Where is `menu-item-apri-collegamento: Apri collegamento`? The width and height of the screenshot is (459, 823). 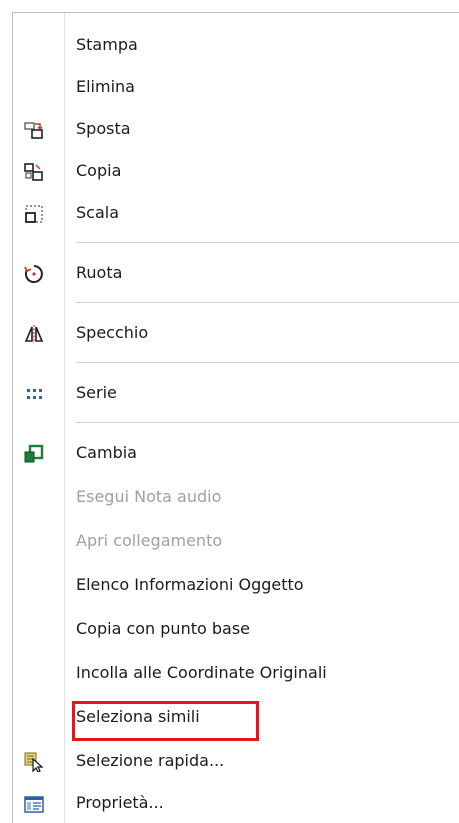
menu-item-apri-collegamento: Apri collegamento is located at coordinates (236, 541).